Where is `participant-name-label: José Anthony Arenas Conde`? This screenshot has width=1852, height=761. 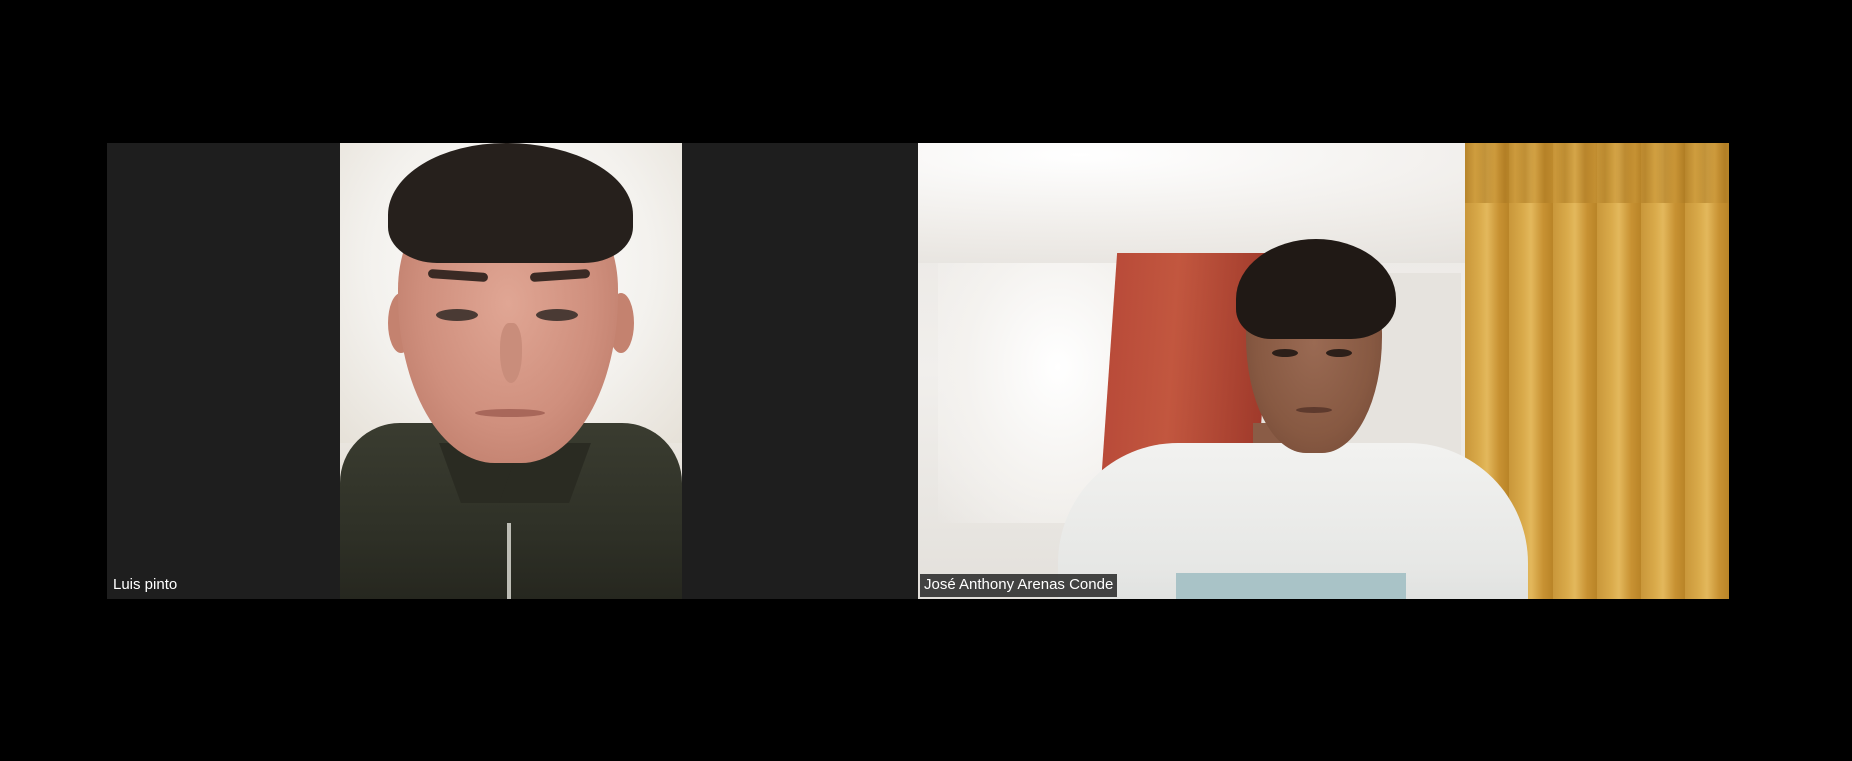
participant-name-label: José Anthony Arenas Conde is located at coordinates (1019, 585).